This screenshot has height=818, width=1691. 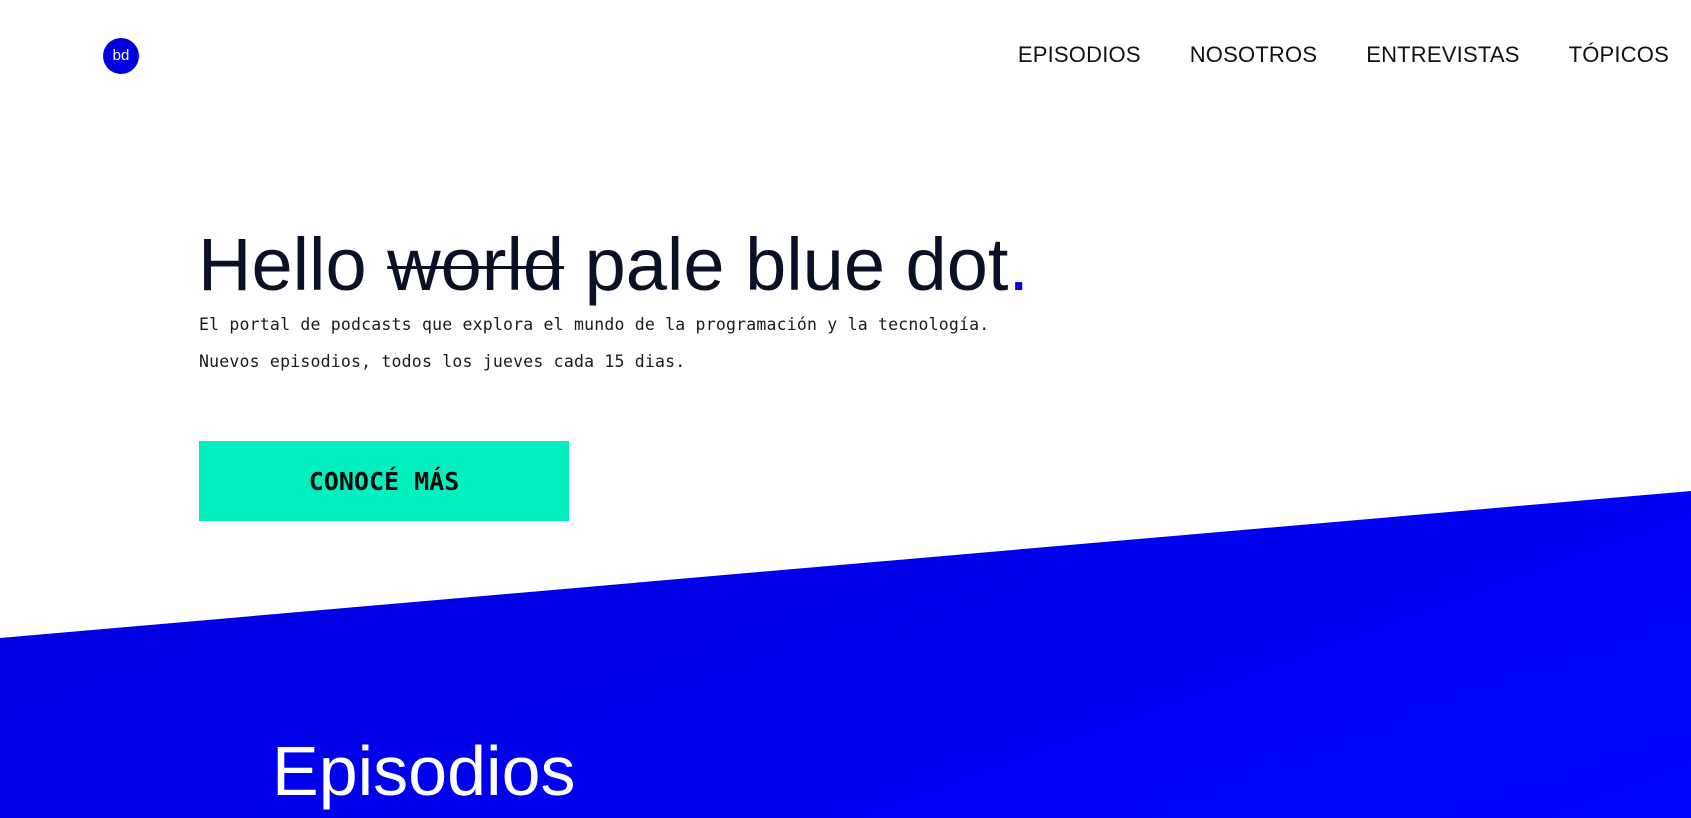 What do you see at coordinates (1442, 55) in the screenshot?
I see `nav-link-entrevistas: ENTREVISTAS` at bounding box center [1442, 55].